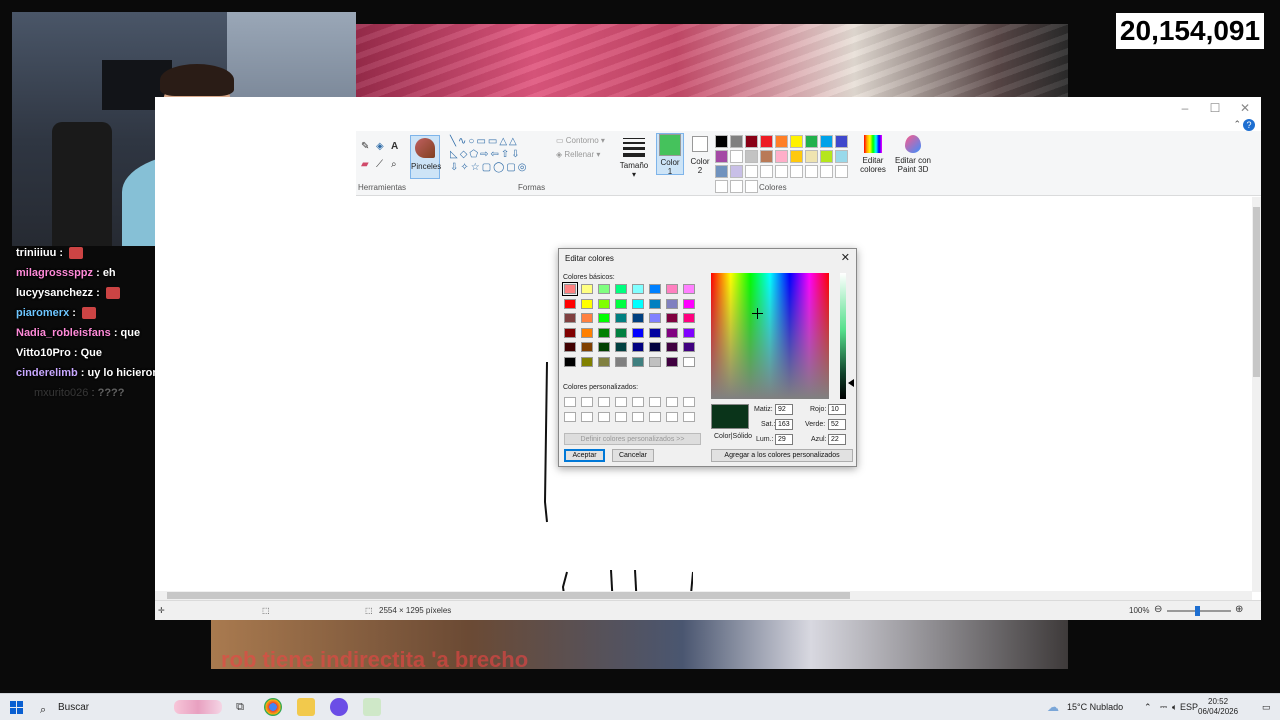 The height and width of the screenshot is (720, 1280). What do you see at coordinates (837, 439) in the screenshot?
I see `blue-field: 22` at bounding box center [837, 439].